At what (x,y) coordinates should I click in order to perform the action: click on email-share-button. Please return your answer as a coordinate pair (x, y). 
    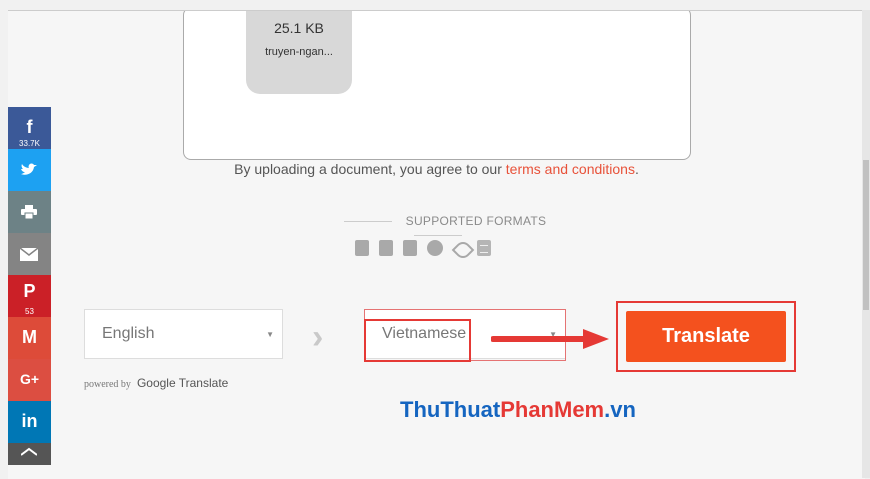
    Looking at the image, I should click on (29, 254).